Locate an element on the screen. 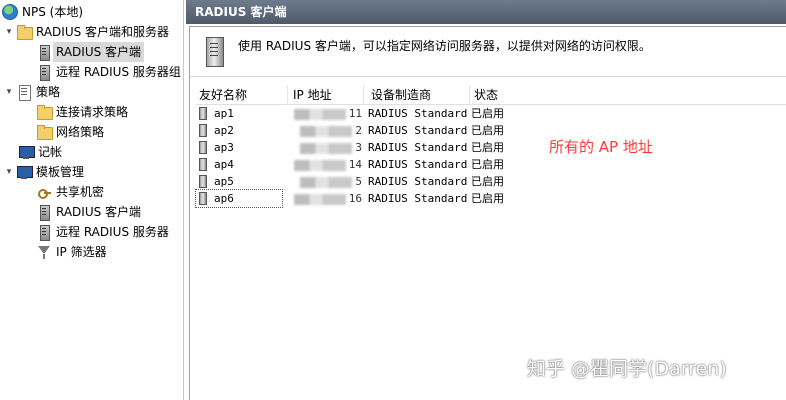 Image resolution: width=786 pixels, height=400 pixels. globe-icon is located at coordinates (10, 12).